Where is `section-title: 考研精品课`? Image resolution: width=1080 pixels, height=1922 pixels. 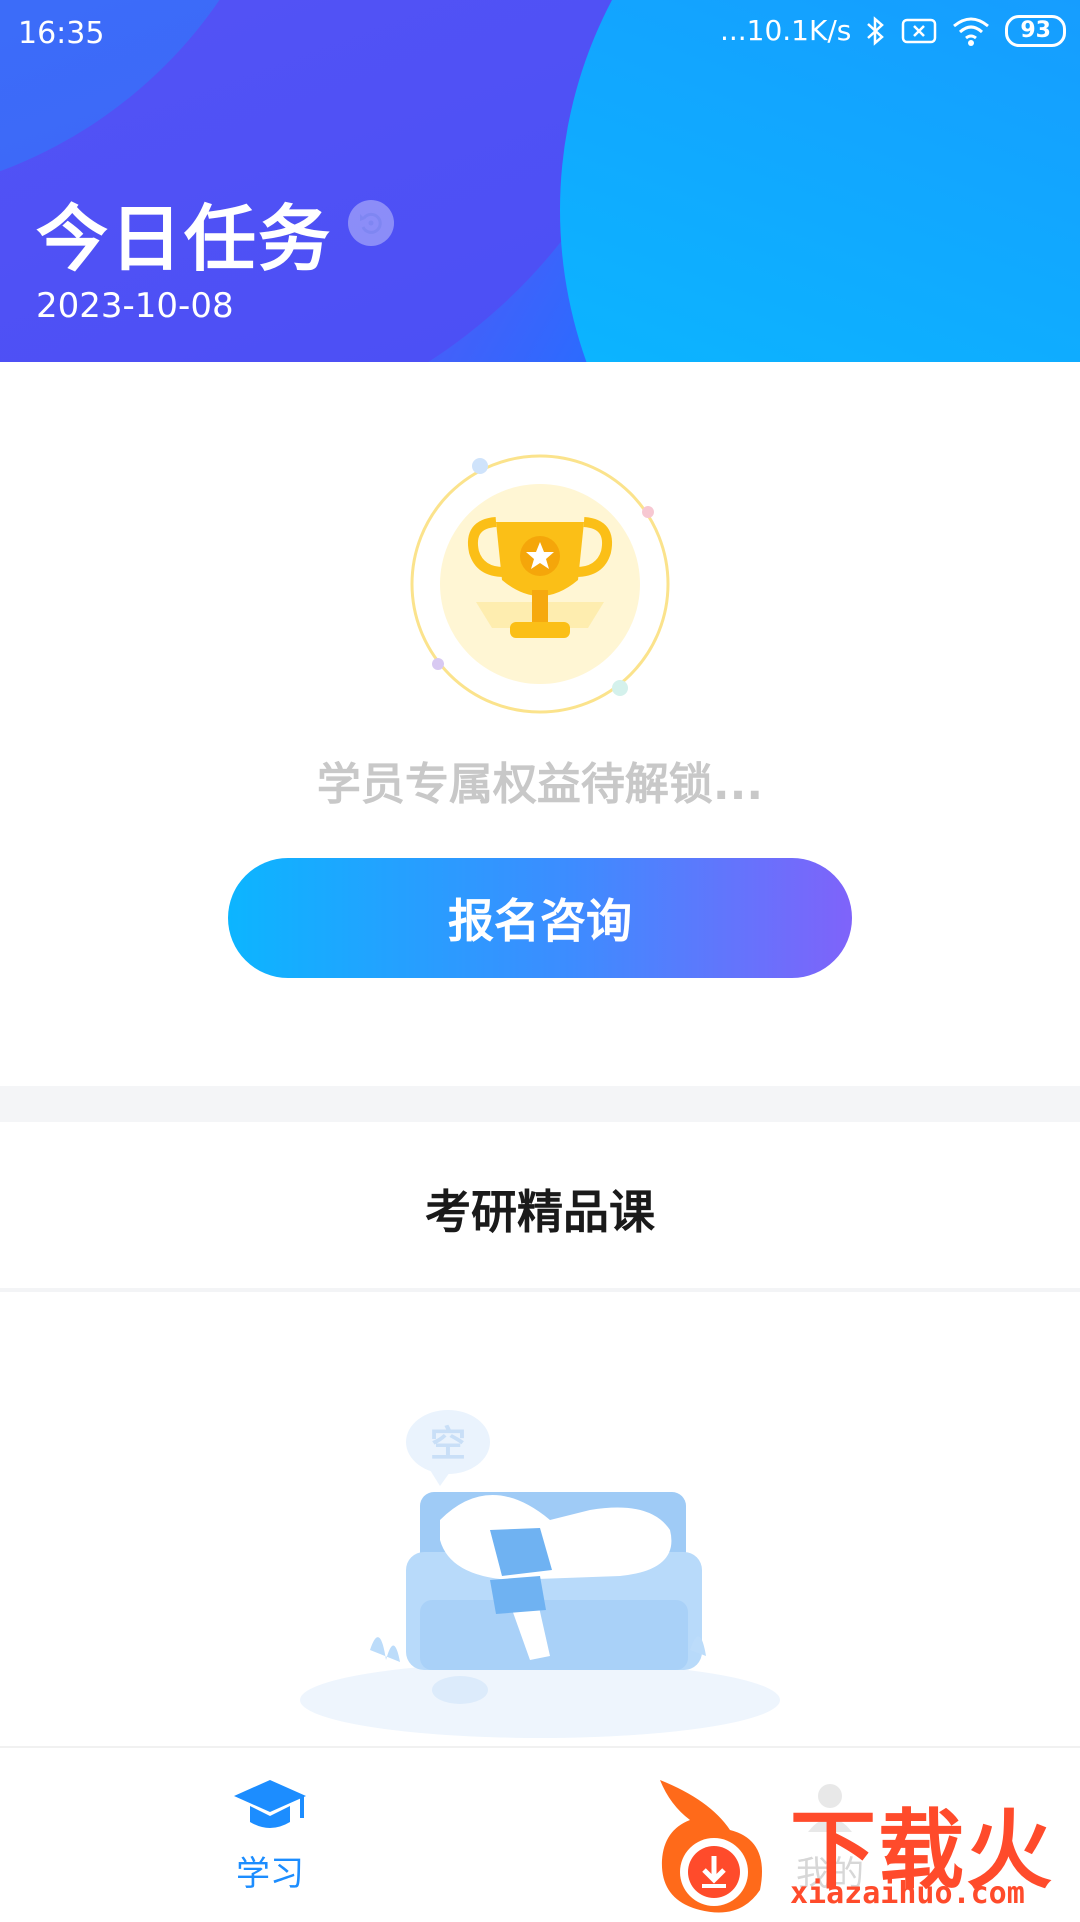 section-title: 考研精品课 is located at coordinates (540, 1212).